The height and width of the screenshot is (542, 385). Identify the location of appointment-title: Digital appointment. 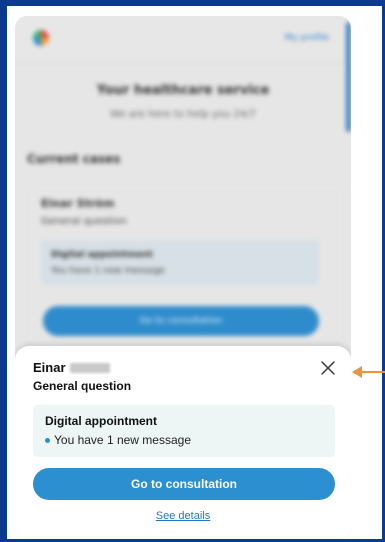
(101, 421).